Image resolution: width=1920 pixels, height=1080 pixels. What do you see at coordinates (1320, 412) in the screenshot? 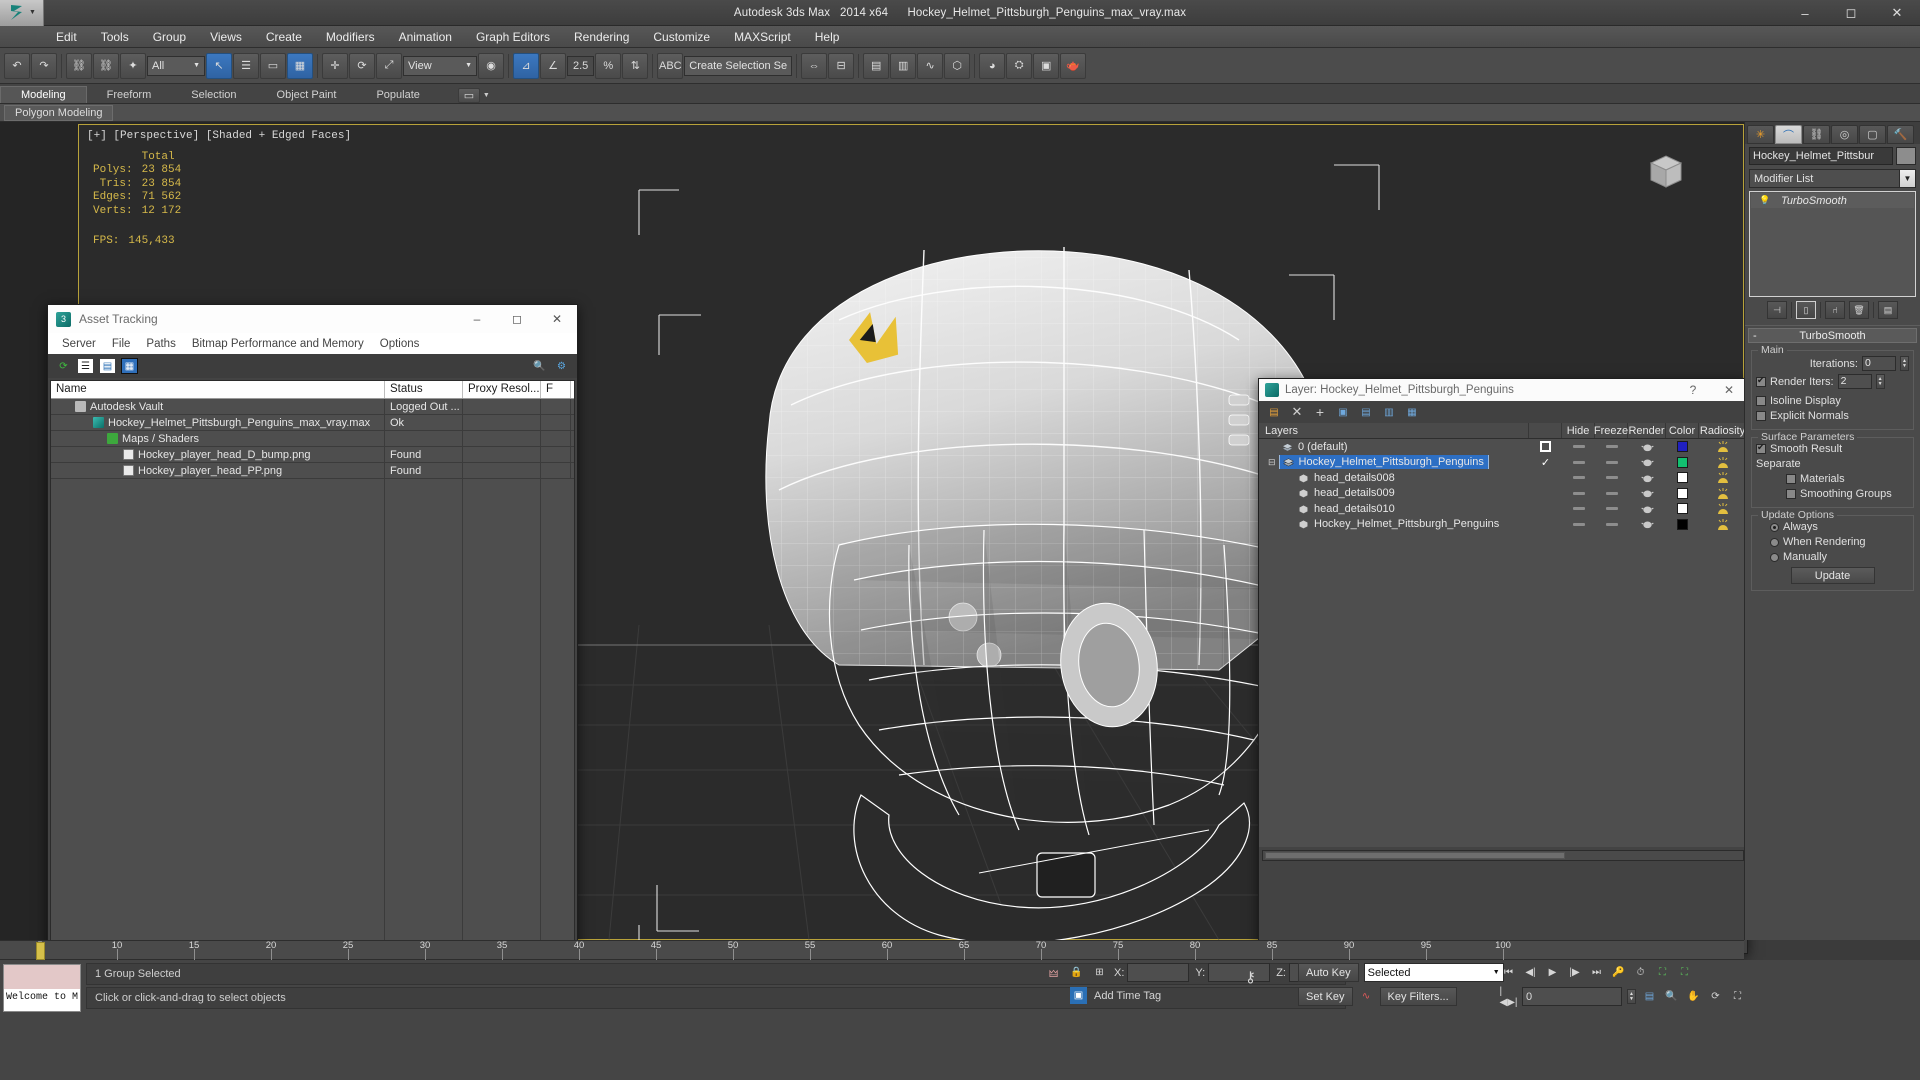
I see `add-layer-icon: +` at bounding box center [1320, 412].